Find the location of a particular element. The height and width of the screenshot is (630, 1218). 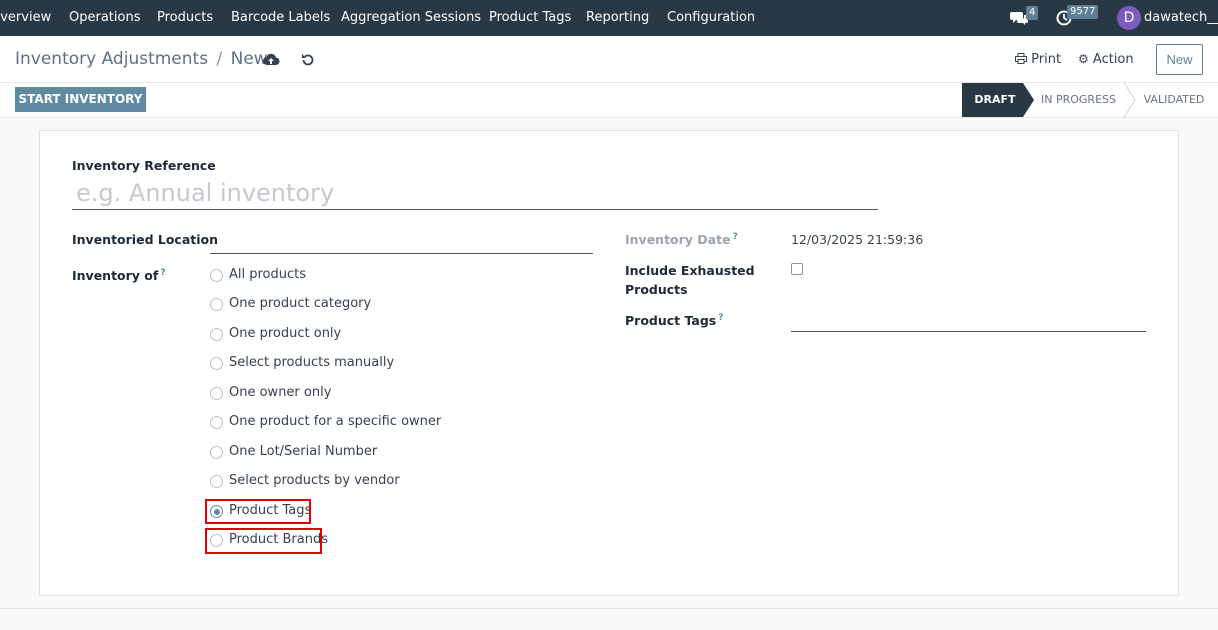

nav-configuration: Configuration is located at coordinates (711, 18).